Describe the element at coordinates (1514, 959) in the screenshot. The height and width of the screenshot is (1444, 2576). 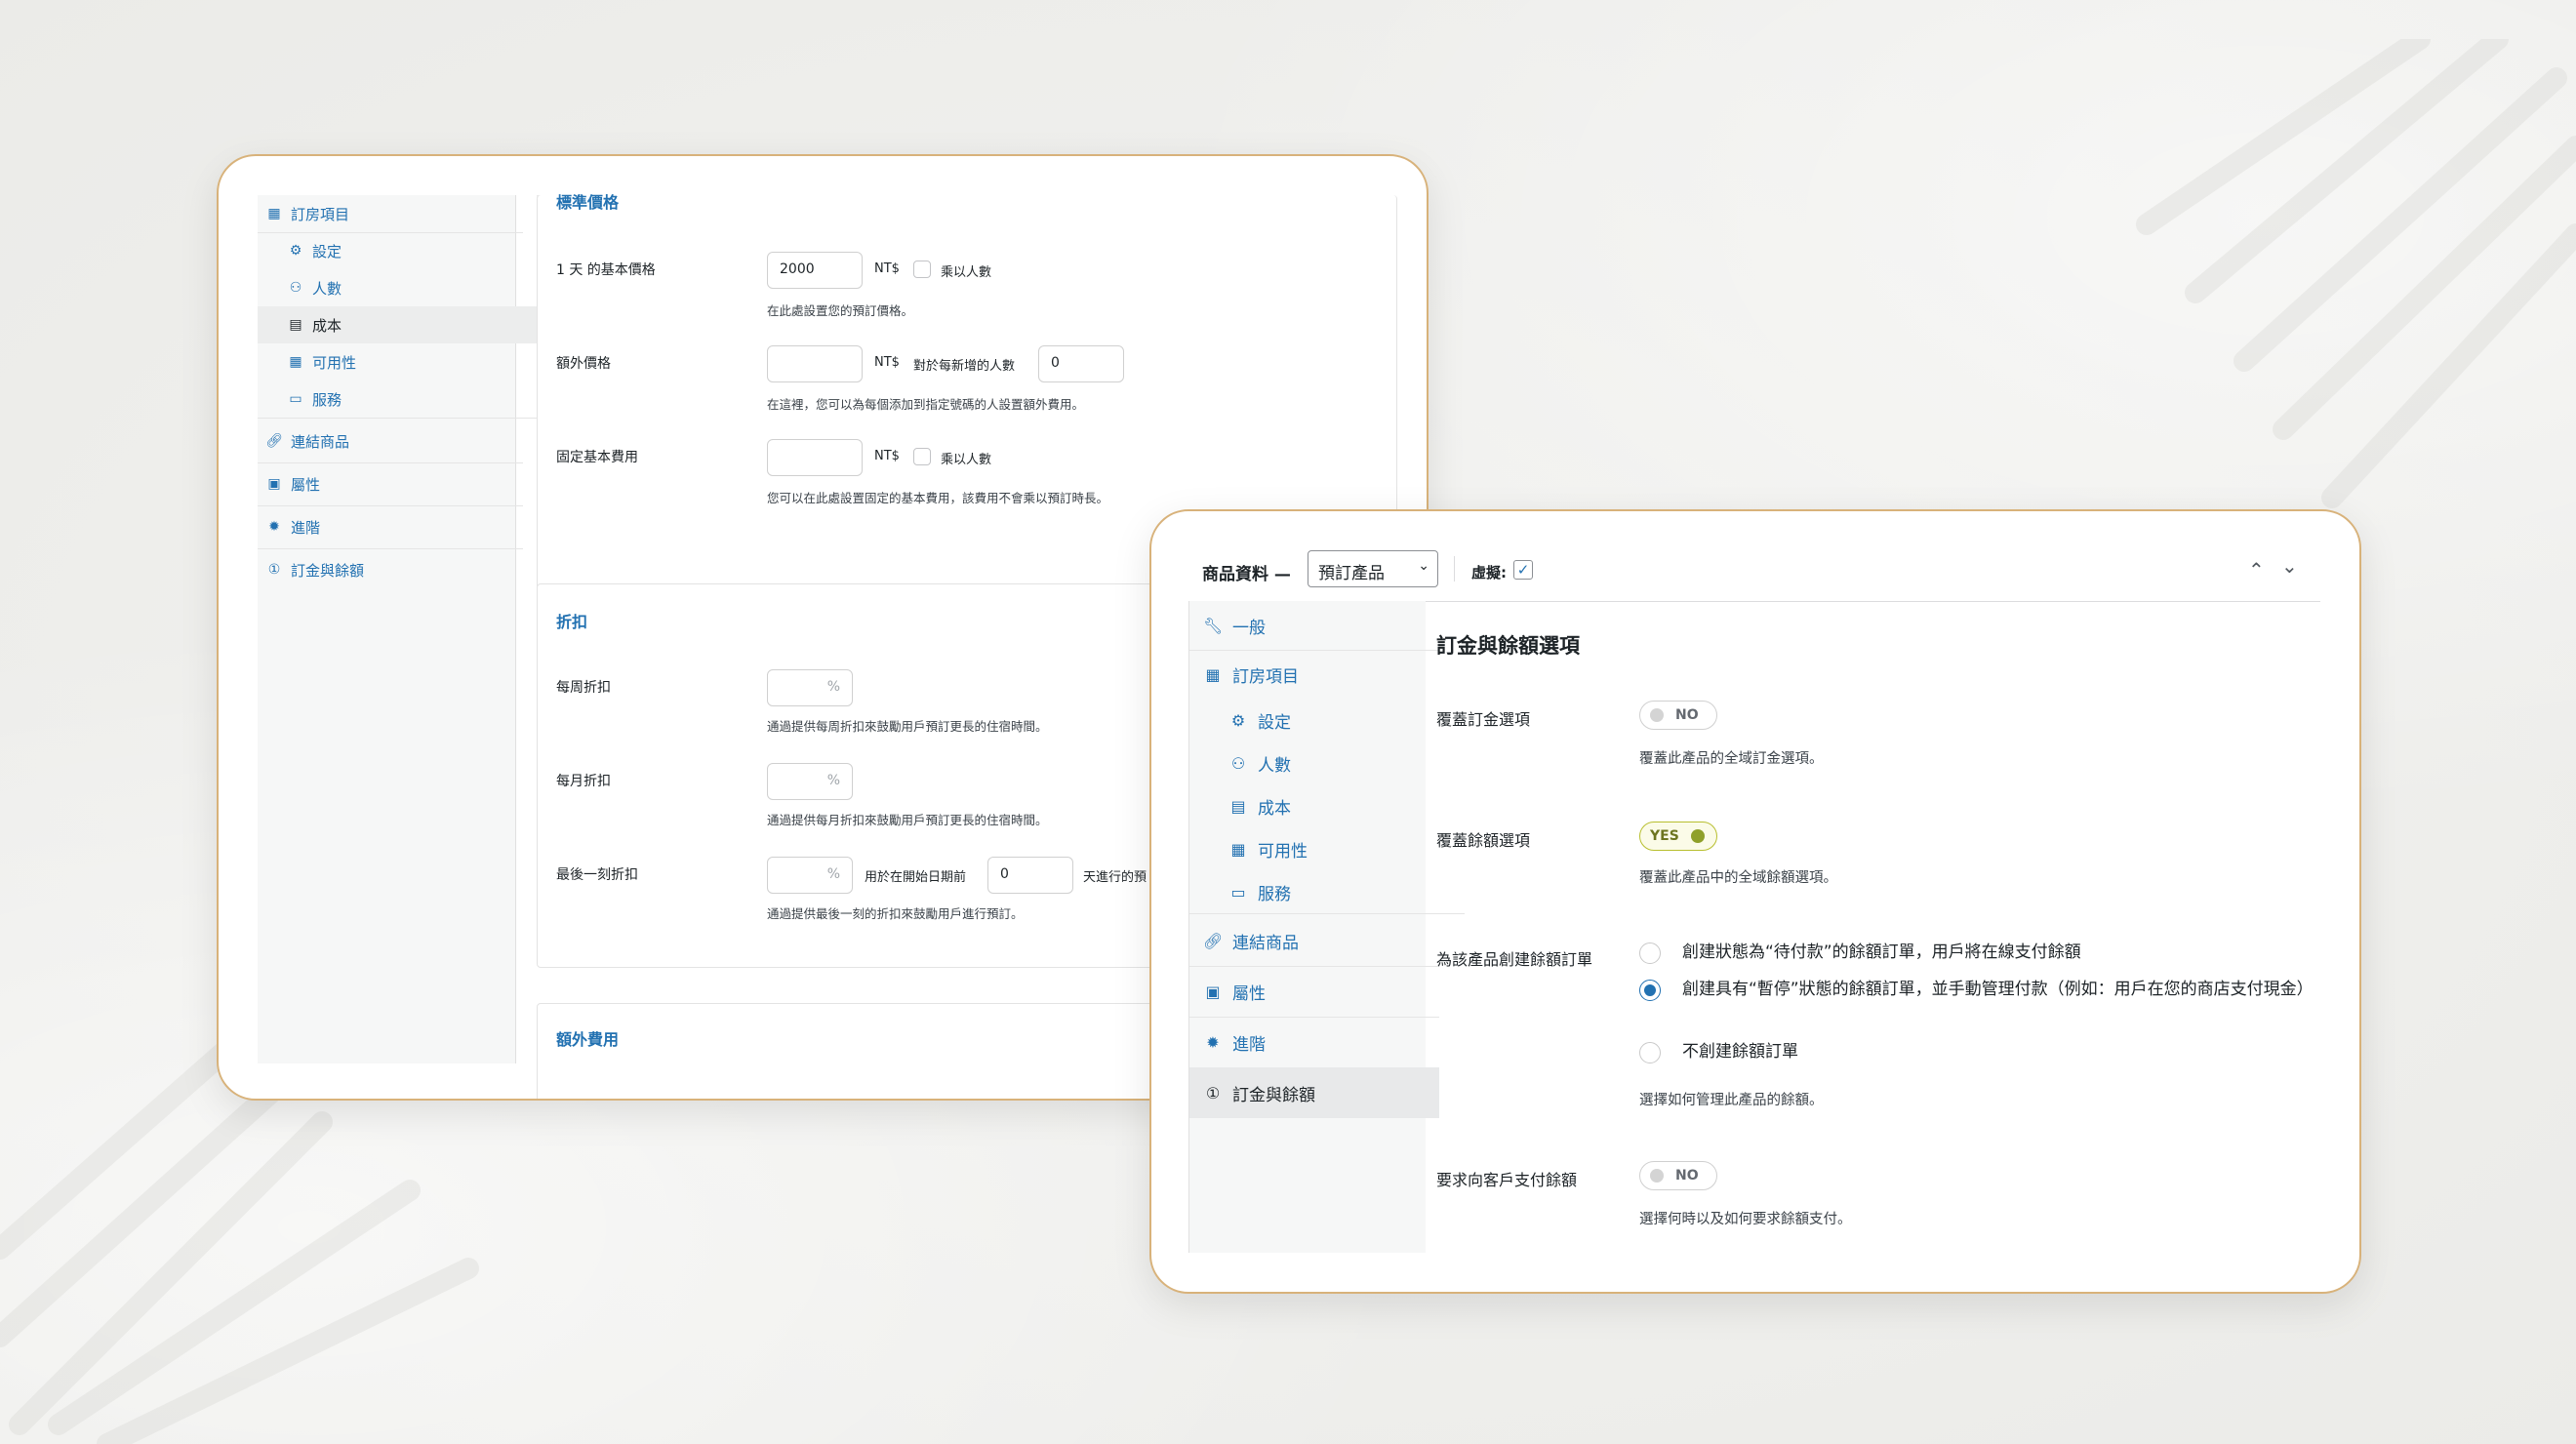
I see `create-balance-order-label: 為該產品創建餘額訂單` at that location.